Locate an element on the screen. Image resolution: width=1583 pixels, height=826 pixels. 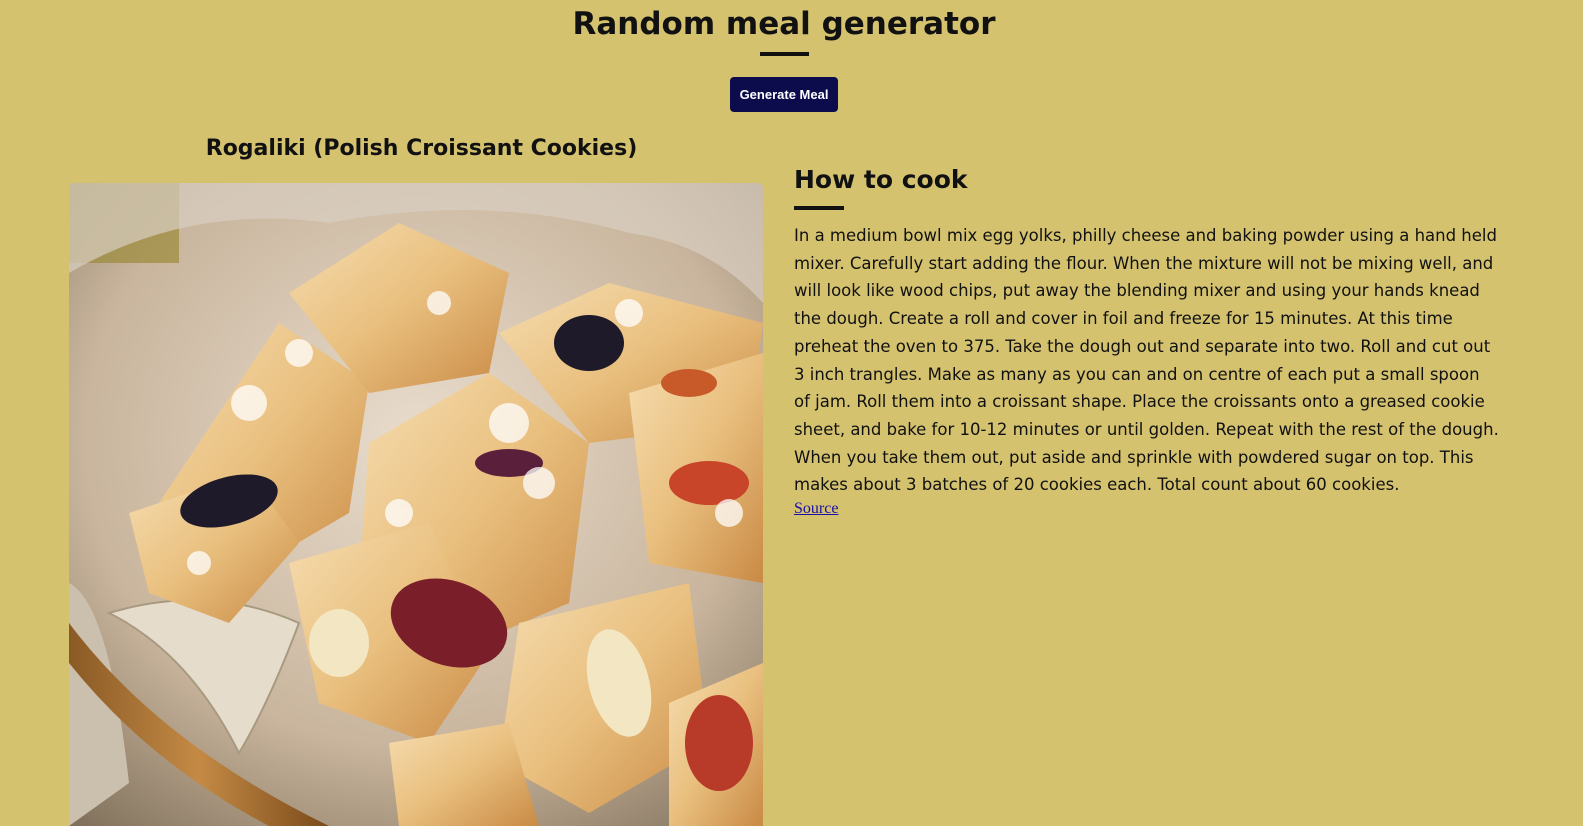
generate-meal-button: Generate Meal is located at coordinates (784, 94).